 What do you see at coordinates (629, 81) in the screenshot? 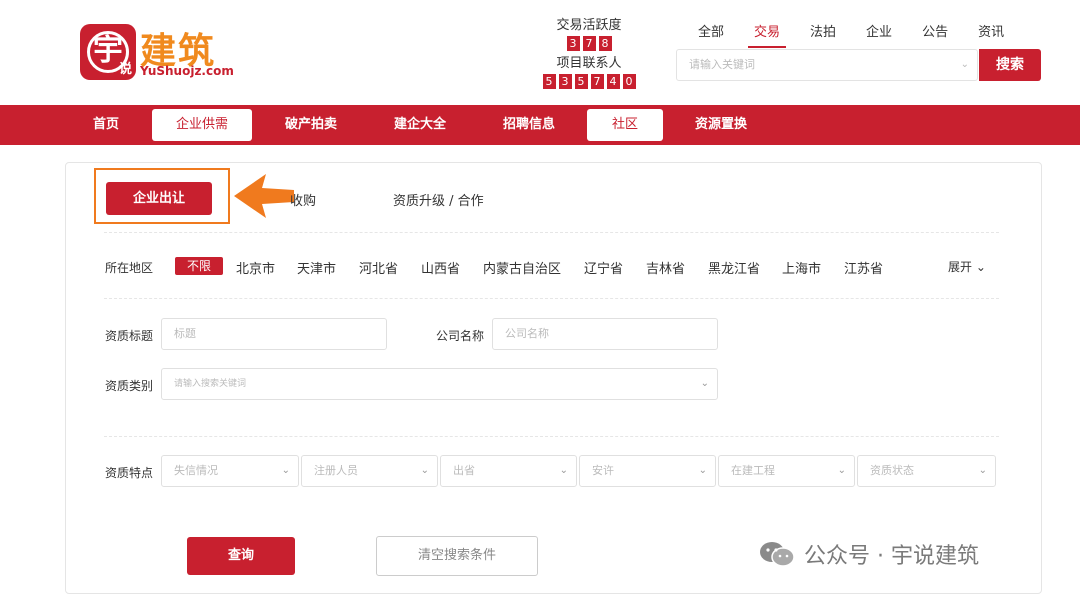
I see `digit: 0` at bounding box center [629, 81].